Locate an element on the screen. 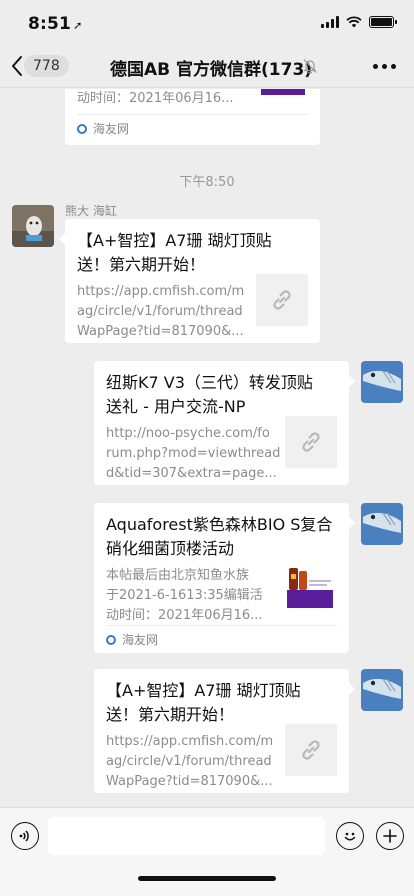 The height and width of the screenshot is (896, 414). back-button: 778 is located at coordinates (39, 66).